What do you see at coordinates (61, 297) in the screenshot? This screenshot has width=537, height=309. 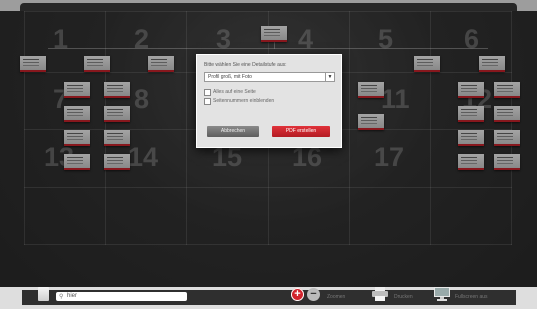 I see `search-icon: ⚲` at bounding box center [61, 297].